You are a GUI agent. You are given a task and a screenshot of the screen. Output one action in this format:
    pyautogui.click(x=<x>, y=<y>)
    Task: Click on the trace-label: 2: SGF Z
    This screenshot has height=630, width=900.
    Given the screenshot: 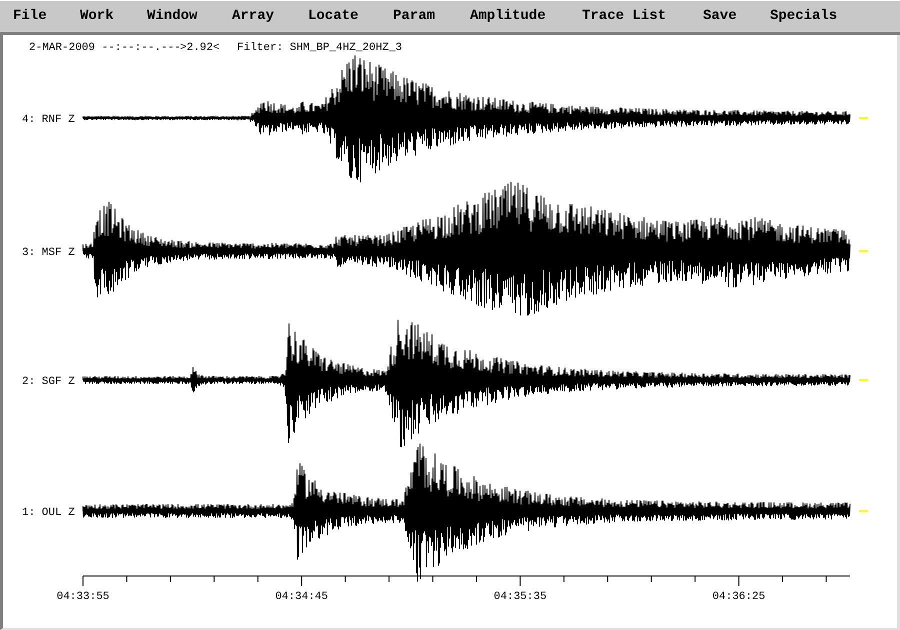 What is the action you would take?
    pyautogui.click(x=48, y=382)
    